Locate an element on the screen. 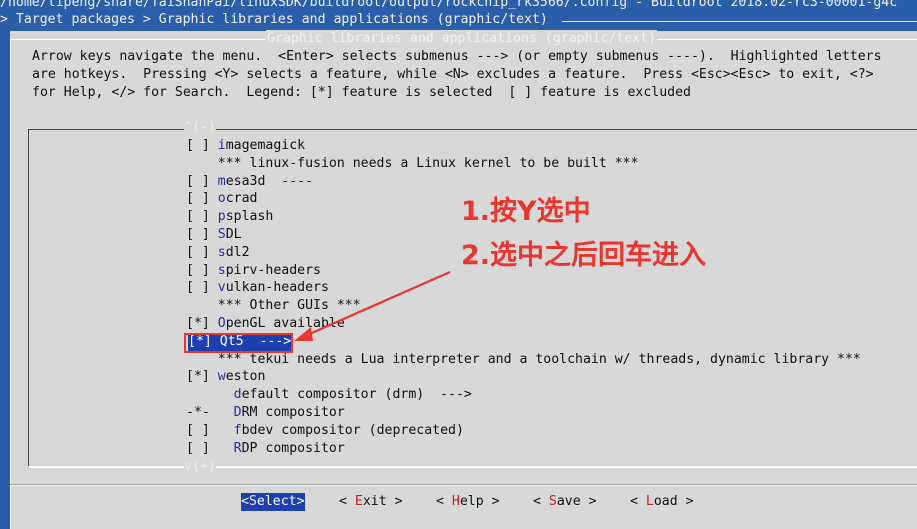 The image size is (917, 529). save-button: < Save > is located at coordinates (565, 502).